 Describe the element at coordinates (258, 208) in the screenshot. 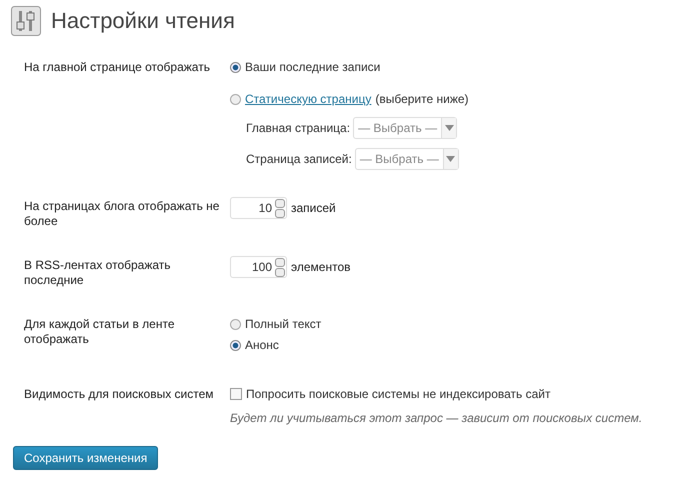

I see `number-field: 10` at that location.